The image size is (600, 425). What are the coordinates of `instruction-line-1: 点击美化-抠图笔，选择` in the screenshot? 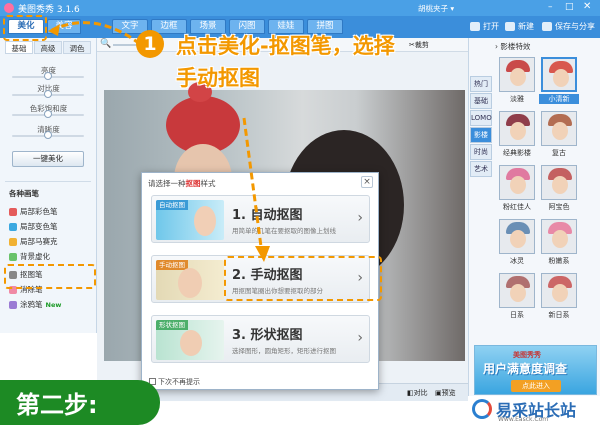 It's located at (285, 46).